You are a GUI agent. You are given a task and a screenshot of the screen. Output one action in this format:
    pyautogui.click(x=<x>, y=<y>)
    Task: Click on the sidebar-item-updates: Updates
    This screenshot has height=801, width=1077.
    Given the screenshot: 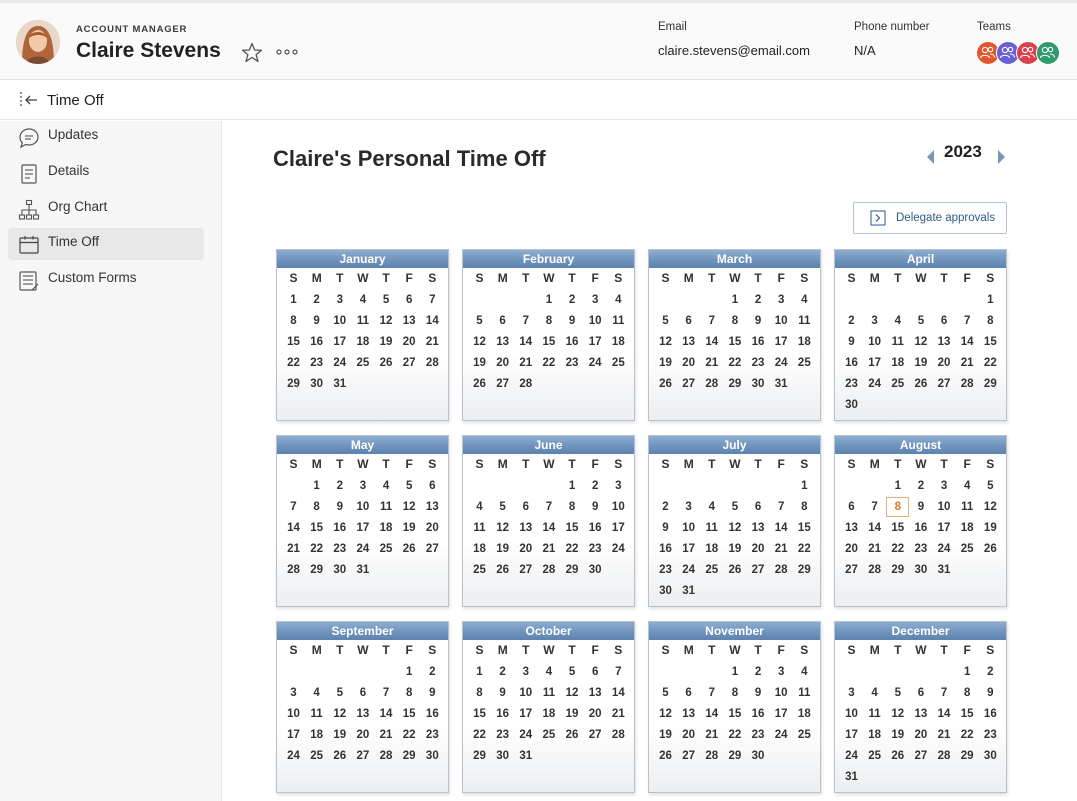 What is the action you would take?
    pyautogui.click(x=106, y=137)
    